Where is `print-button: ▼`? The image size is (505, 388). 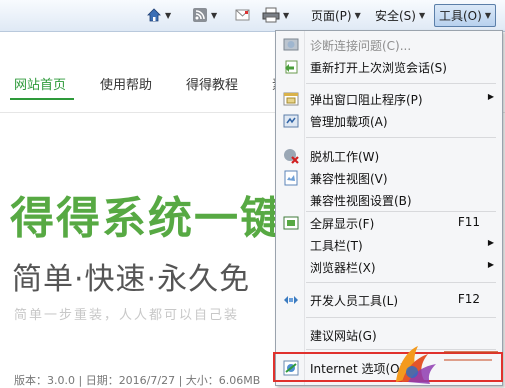
print-button: ▼ is located at coordinates (275, 15).